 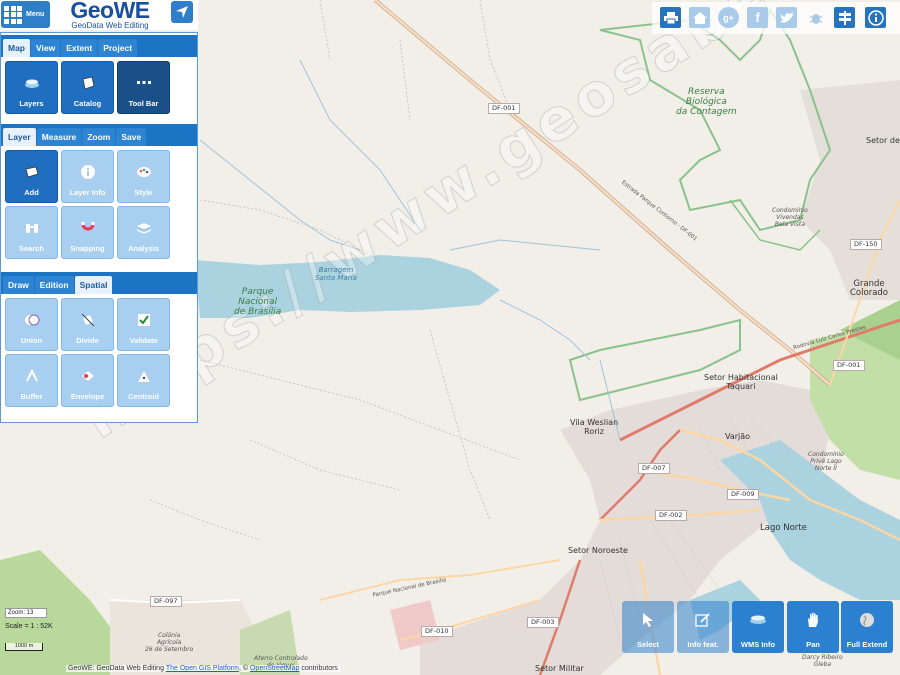 I want to click on search-button: Search, so click(x=31, y=232).